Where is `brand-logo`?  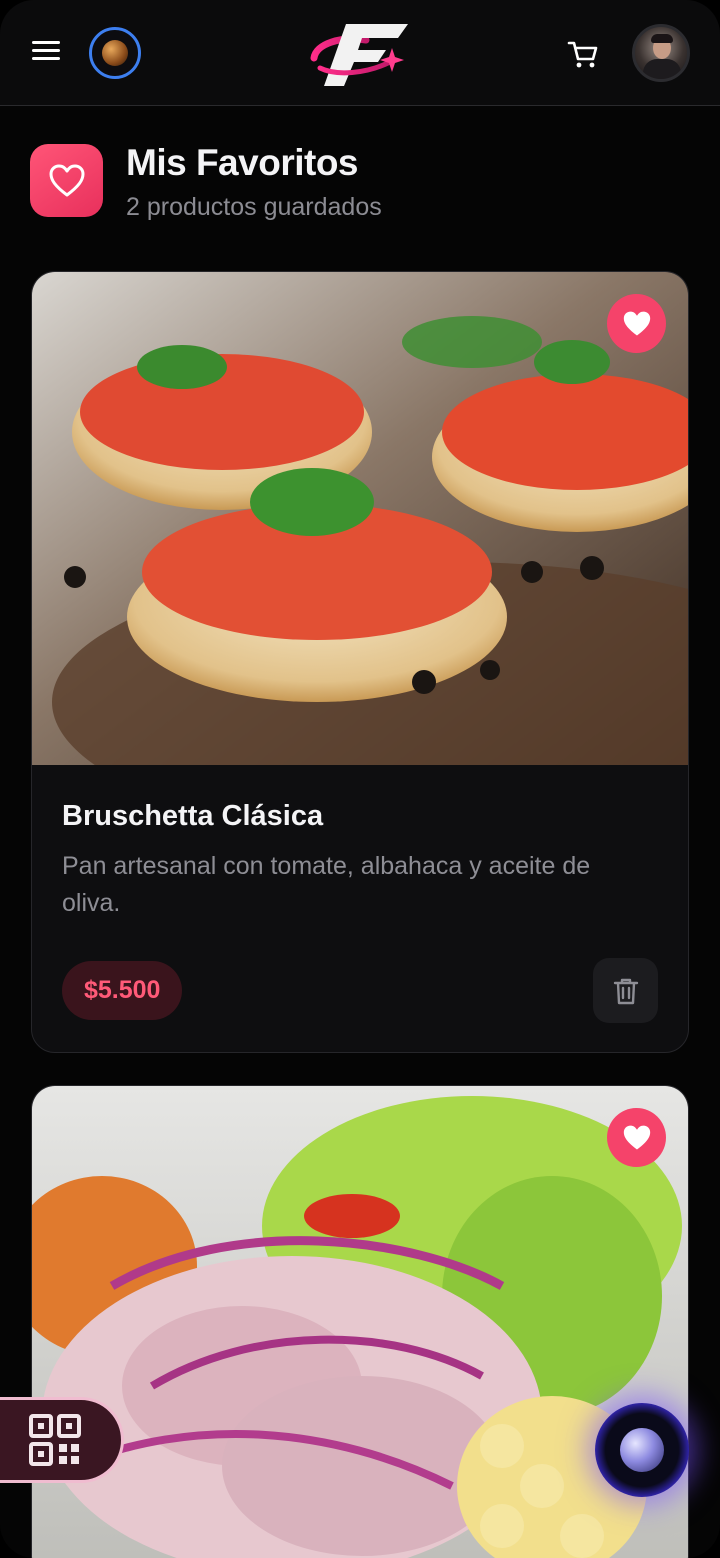 brand-logo is located at coordinates (360, 54).